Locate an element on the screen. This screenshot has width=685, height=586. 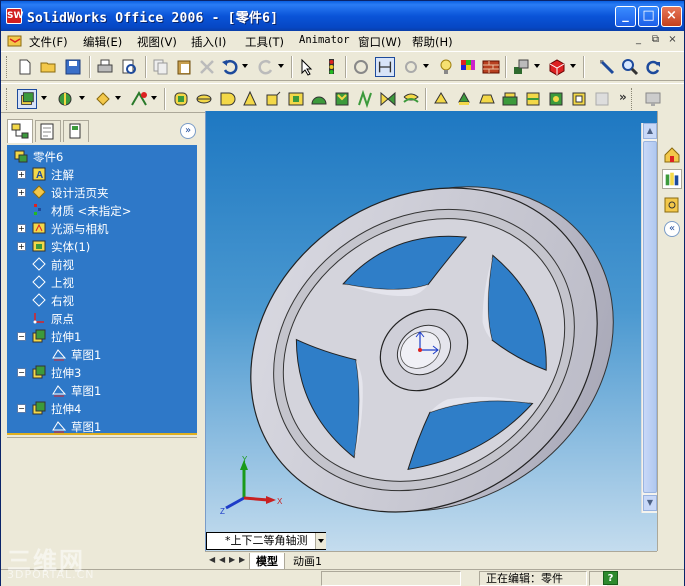
light-bulb-icon is located at coordinates (446, 67).